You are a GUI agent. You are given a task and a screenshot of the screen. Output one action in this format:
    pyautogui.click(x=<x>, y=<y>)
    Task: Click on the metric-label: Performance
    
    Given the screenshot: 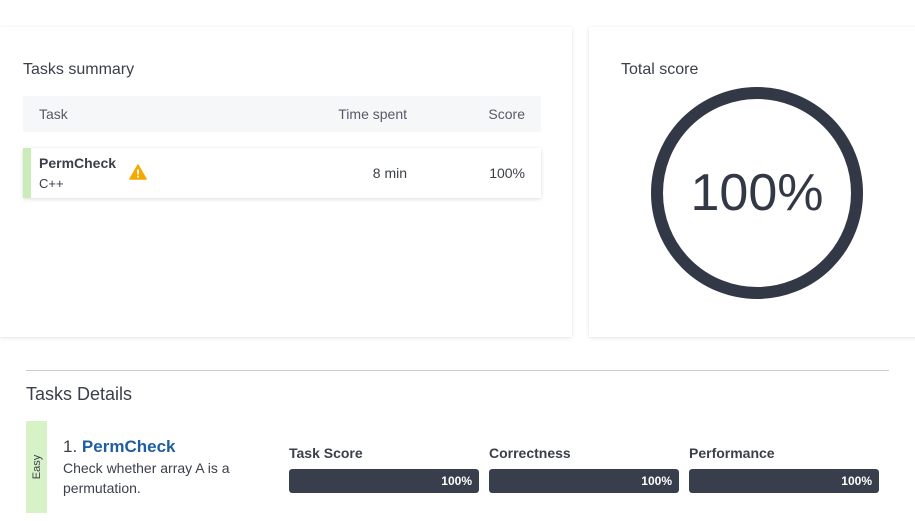 What is the action you would take?
    pyautogui.click(x=732, y=453)
    